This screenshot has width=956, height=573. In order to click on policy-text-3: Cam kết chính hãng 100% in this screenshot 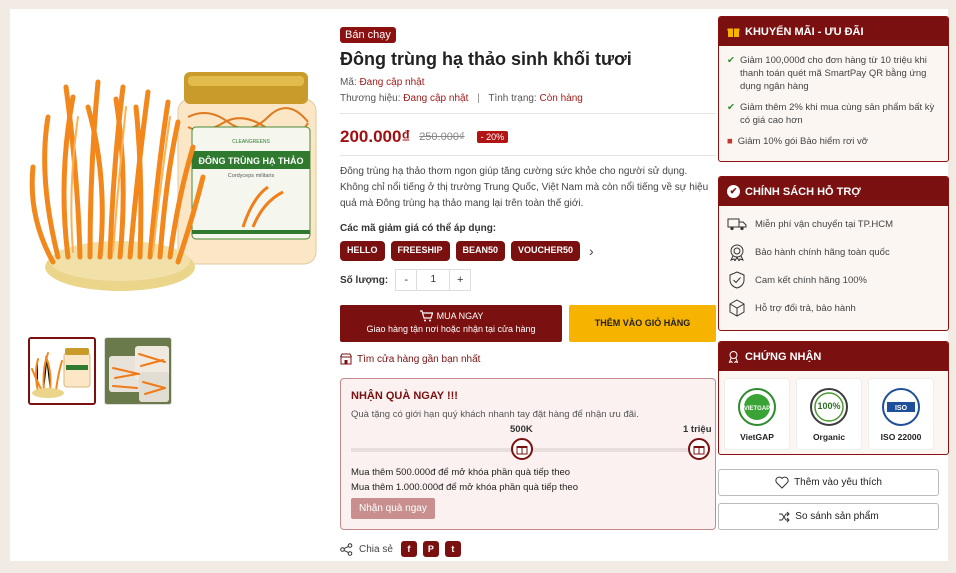, I will do `click(811, 280)`.